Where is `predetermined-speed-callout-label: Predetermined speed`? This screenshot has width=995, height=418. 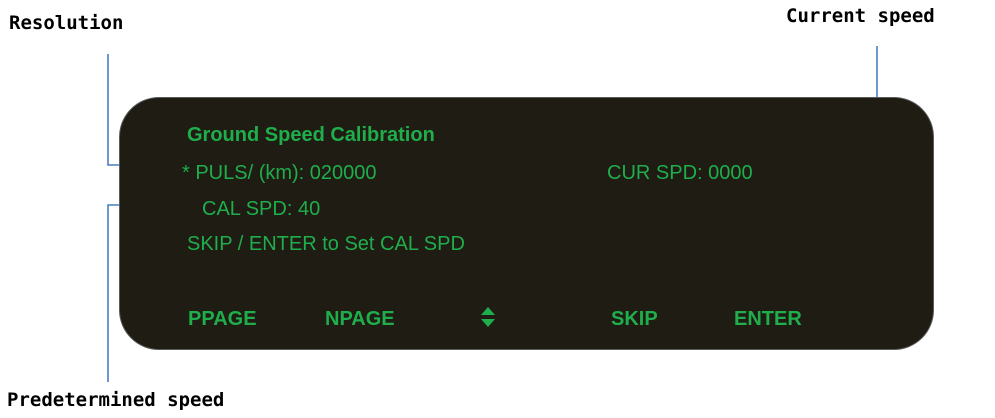
predetermined-speed-callout-label: Predetermined speed is located at coordinates (116, 400).